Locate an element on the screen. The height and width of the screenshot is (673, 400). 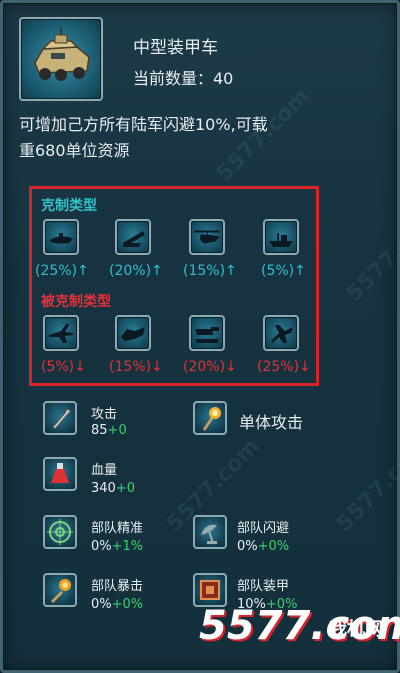
bomber-icon is located at coordinates (133, 334).